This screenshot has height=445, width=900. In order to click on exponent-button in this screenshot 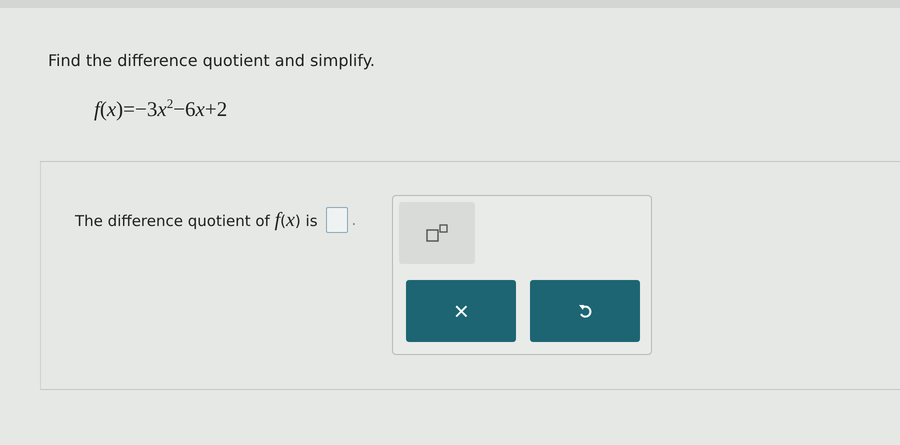, I will do `click(437, 233)`.